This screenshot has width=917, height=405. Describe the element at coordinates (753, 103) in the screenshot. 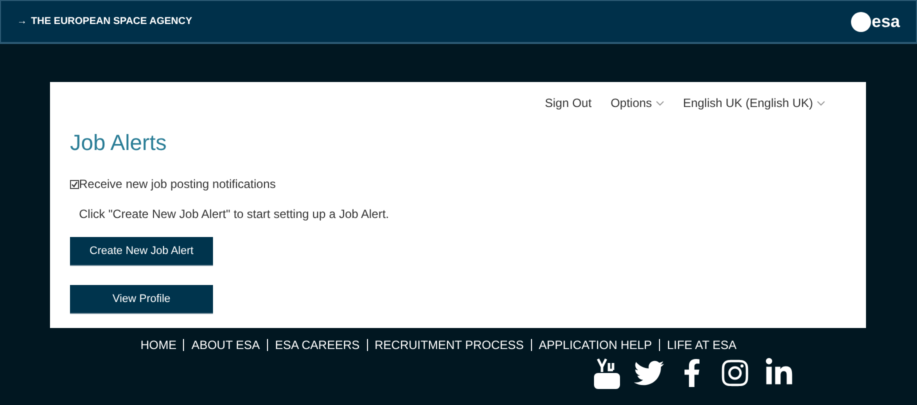

I see `top-link: English UK (English UK)` at that location.